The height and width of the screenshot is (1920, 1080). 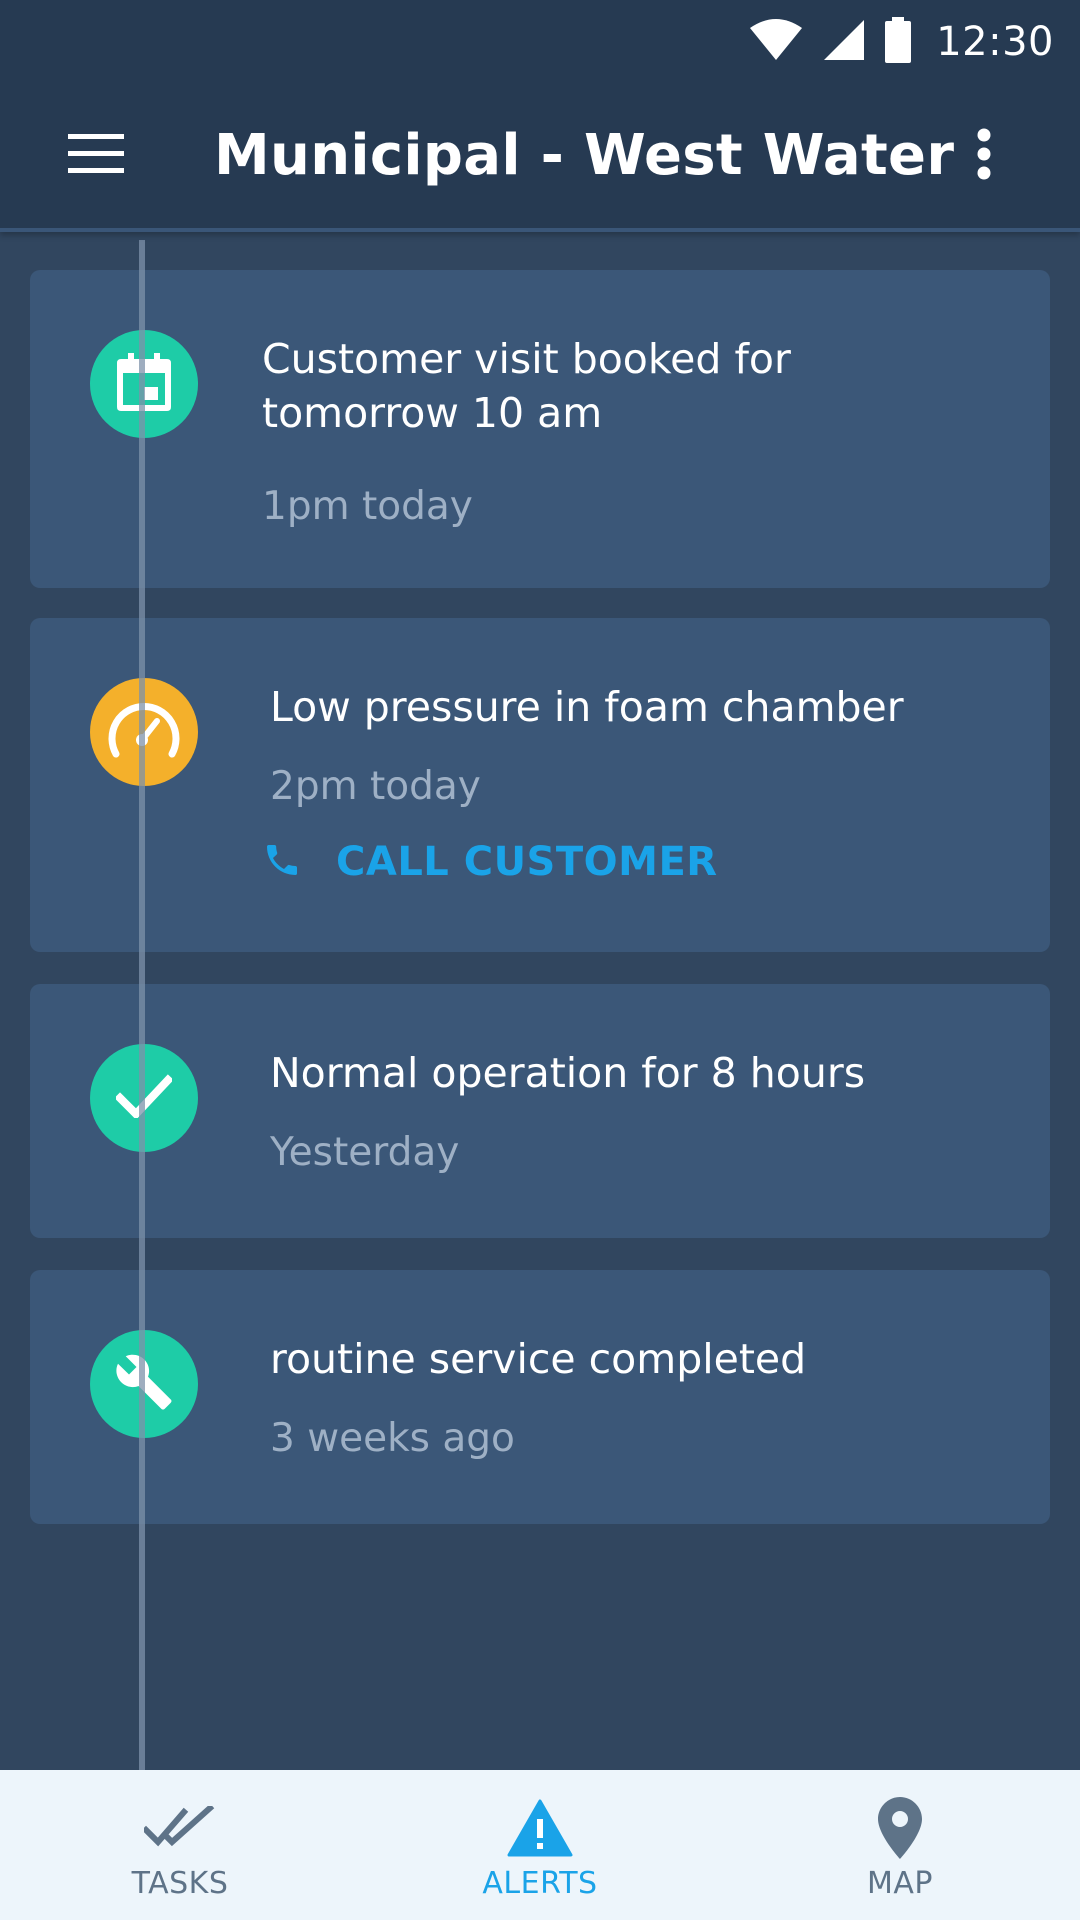 I want to click on card-title: Low pressure in foam chamber, so click(x=587, y=707).